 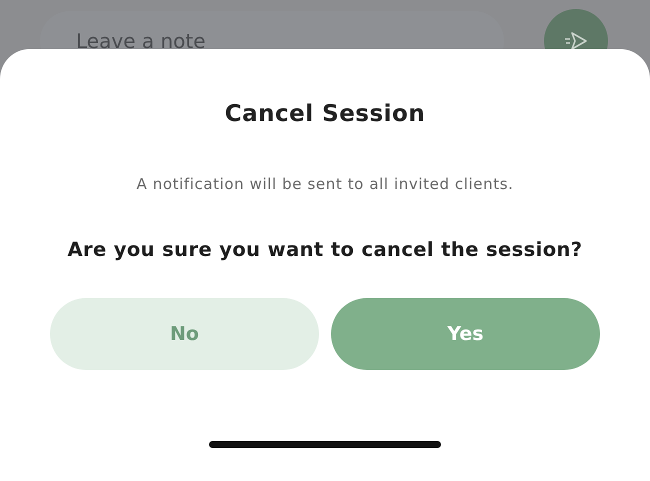 What do you see at coordinates (576, 41) in the screenshot?
I see `send-icon` at bounding box center [576, 41].